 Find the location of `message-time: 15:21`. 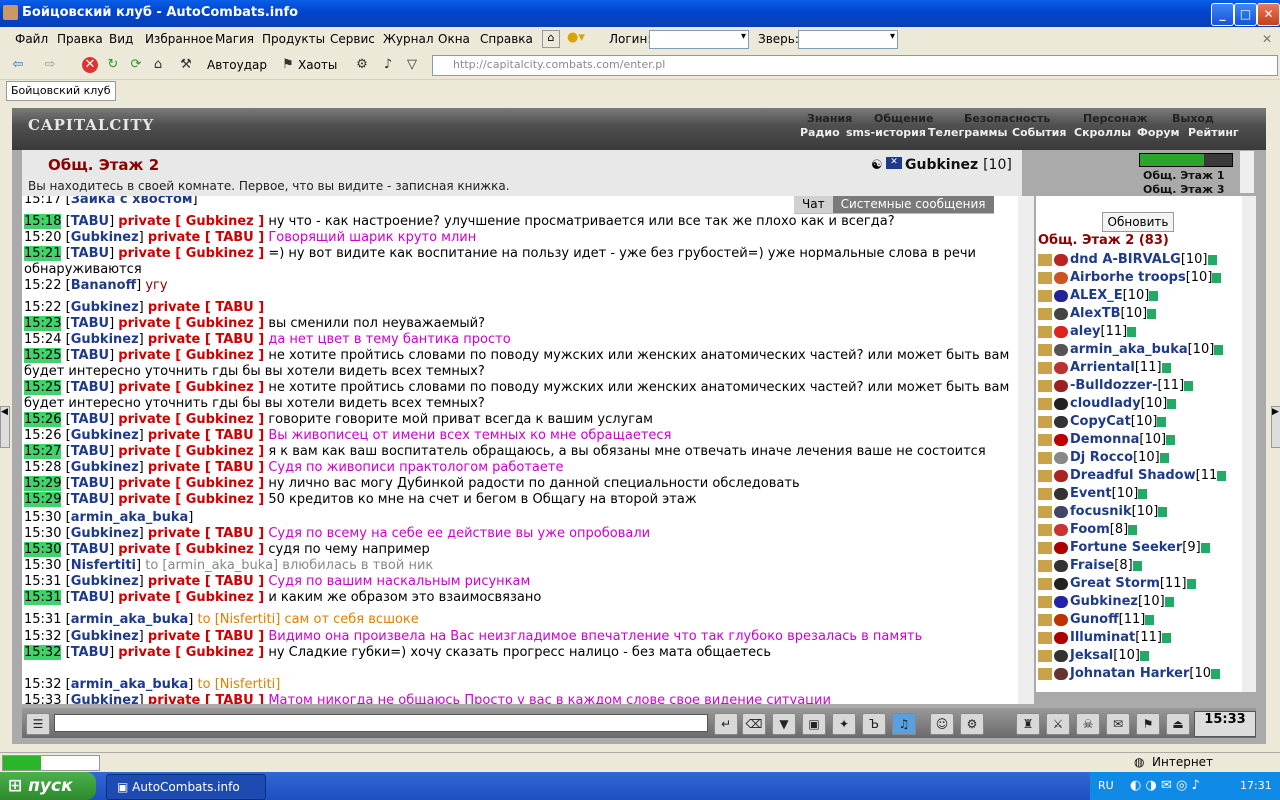

message-time: 15:21 is located at coordinates (43, 253).